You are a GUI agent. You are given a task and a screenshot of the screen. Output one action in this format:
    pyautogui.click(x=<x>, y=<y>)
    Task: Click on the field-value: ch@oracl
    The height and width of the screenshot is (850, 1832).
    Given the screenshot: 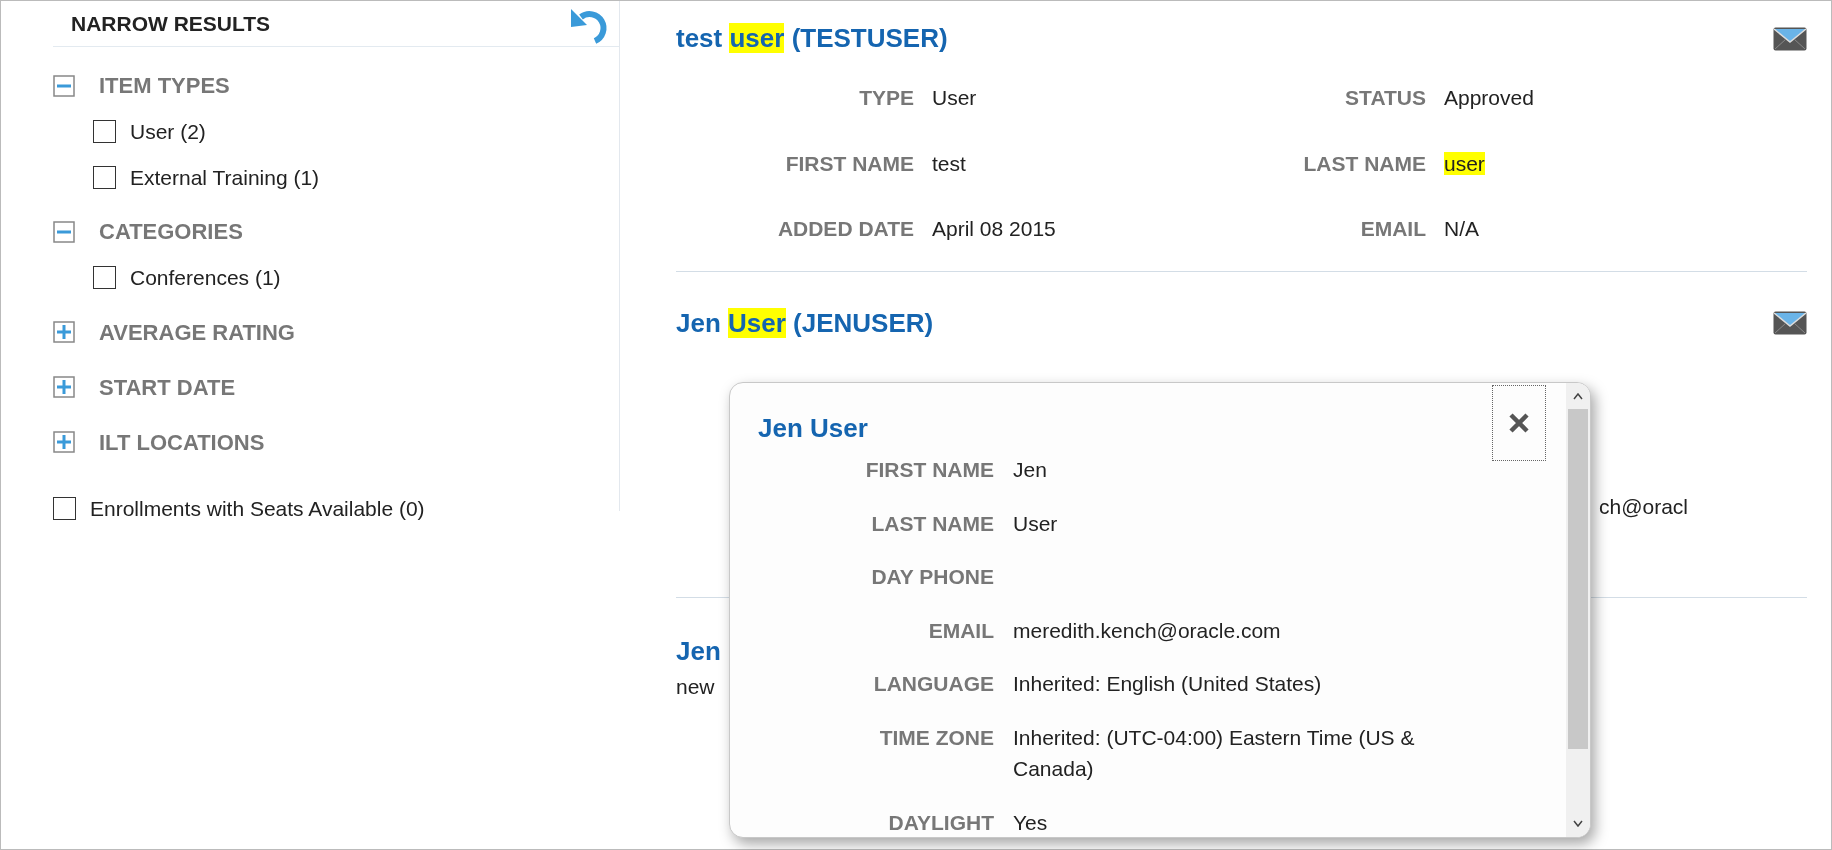 What is the action you would take?
    pyautogui.click(x=1643, y=506)
    